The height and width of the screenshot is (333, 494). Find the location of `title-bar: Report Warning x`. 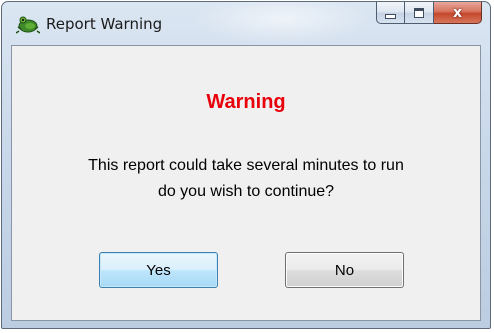

title-bar: Report Warning x is located at coordinates (246, 23).